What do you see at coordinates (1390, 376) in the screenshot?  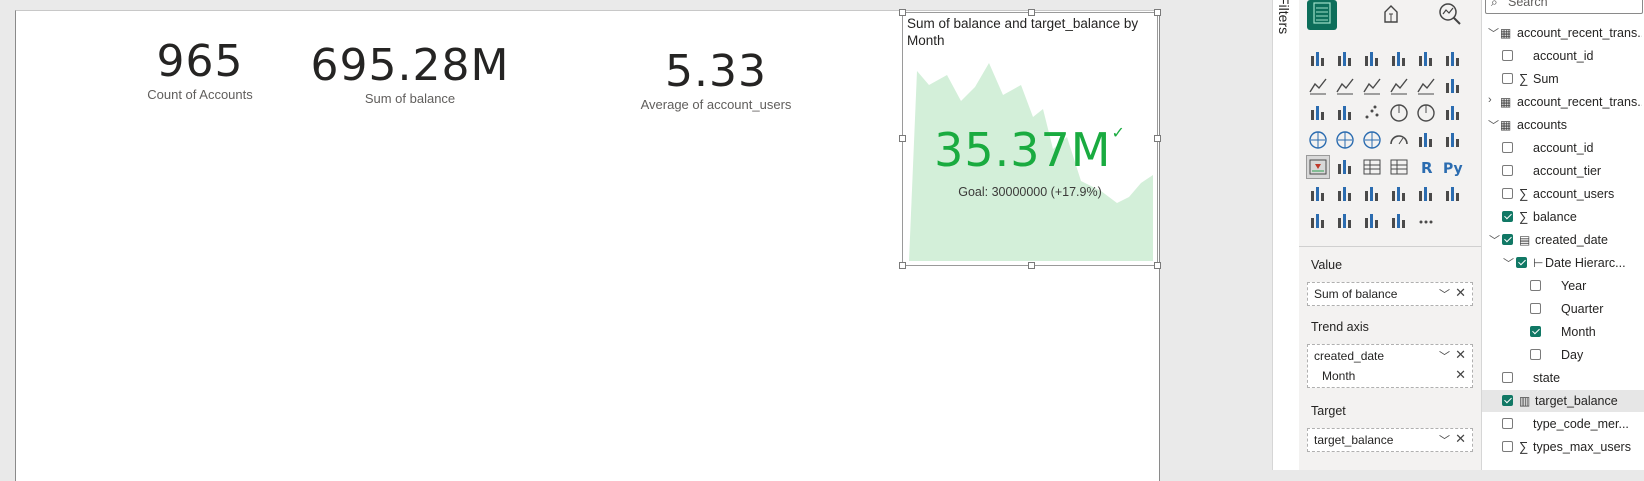 I see `well-field-pill: Month ✕` at bounding box center [1390, 376].